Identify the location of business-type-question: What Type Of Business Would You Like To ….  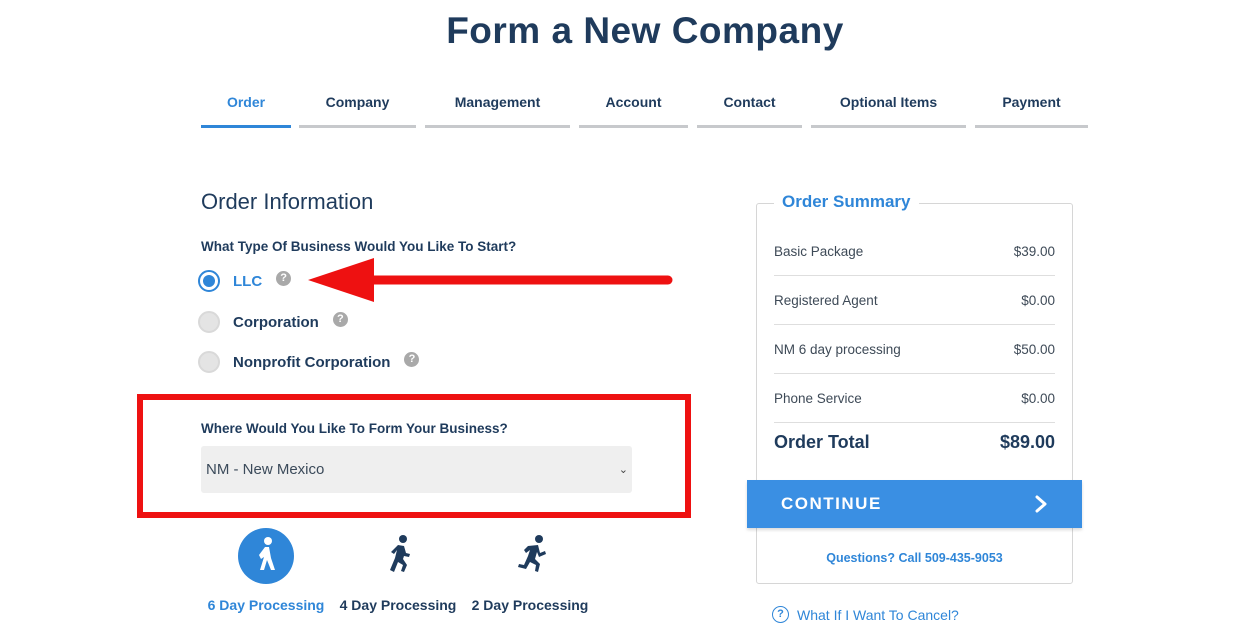
(359, 246).